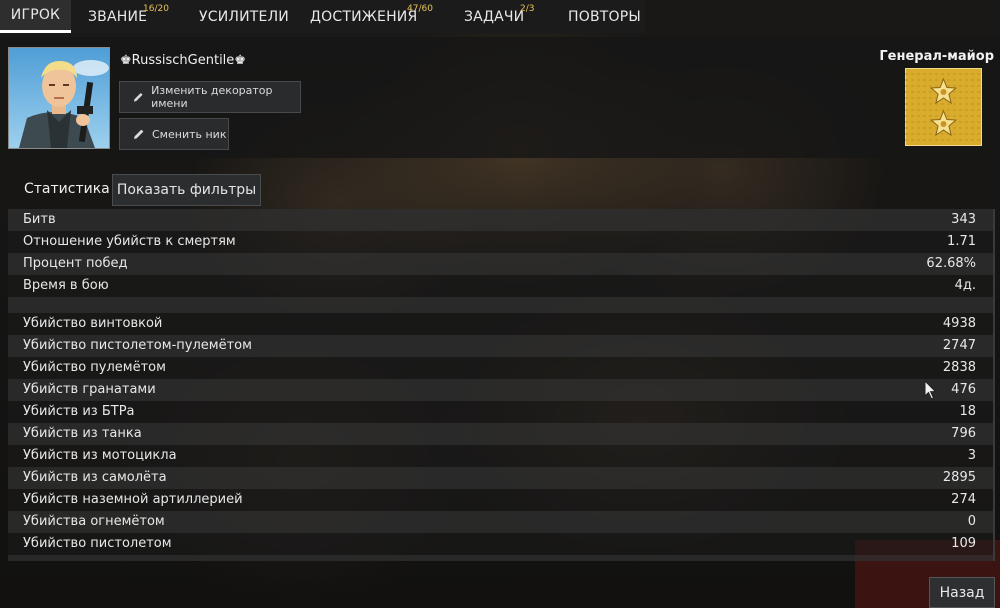 The width and height of the screenshot is (1000, 608). Describe the element at coordinates (501, 368) in the screenshot. I see `stat-row: Убийство пулемётом 2838` at that location.